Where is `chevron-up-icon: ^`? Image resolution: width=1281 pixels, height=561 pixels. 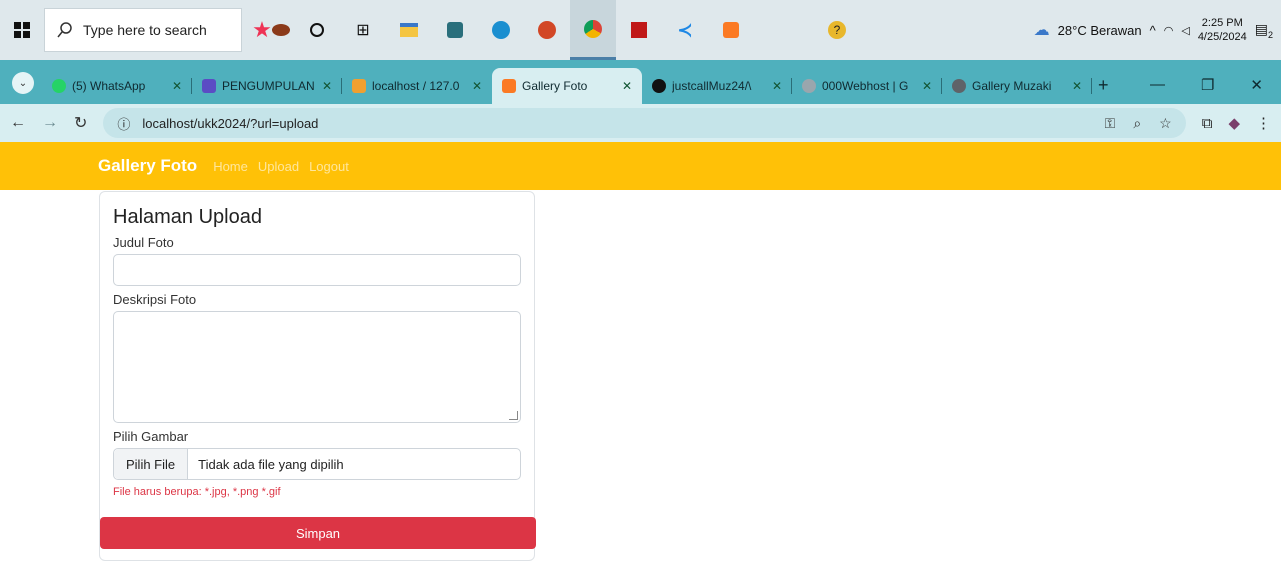
chevron-up-icon: ^ is located at coordinates (1153, 30).